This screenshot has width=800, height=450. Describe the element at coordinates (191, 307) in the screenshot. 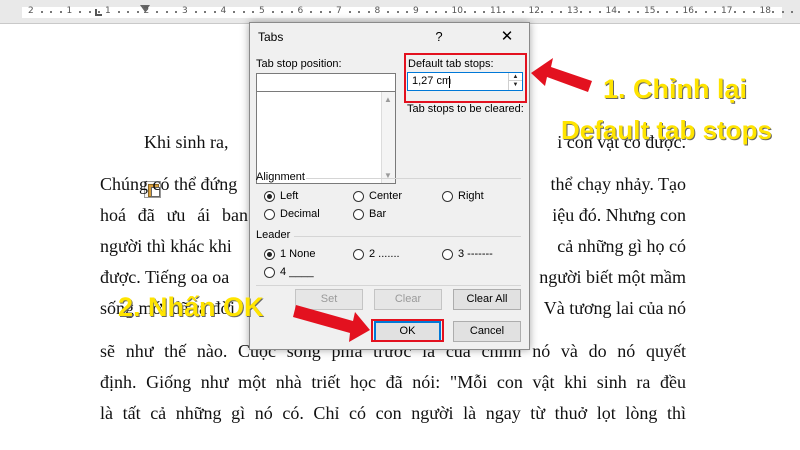

I see `annotation-step2: 2. Nhấn OK` at that location.